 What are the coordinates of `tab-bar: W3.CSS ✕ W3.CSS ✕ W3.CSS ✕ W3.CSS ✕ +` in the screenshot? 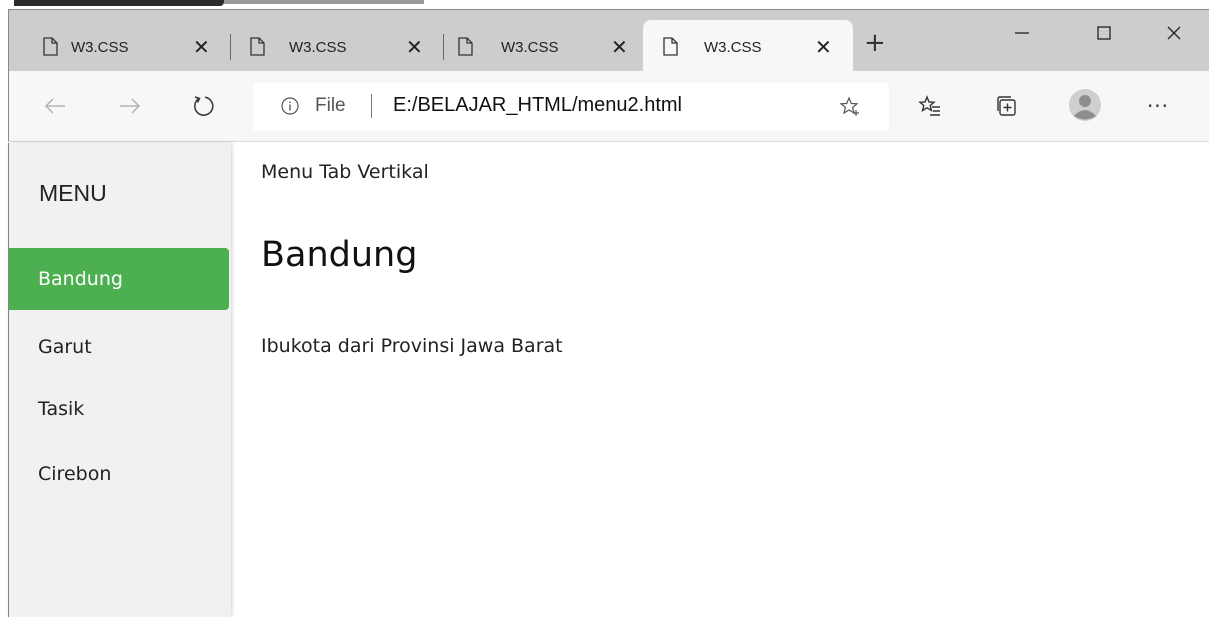 It's located at (608, 40).